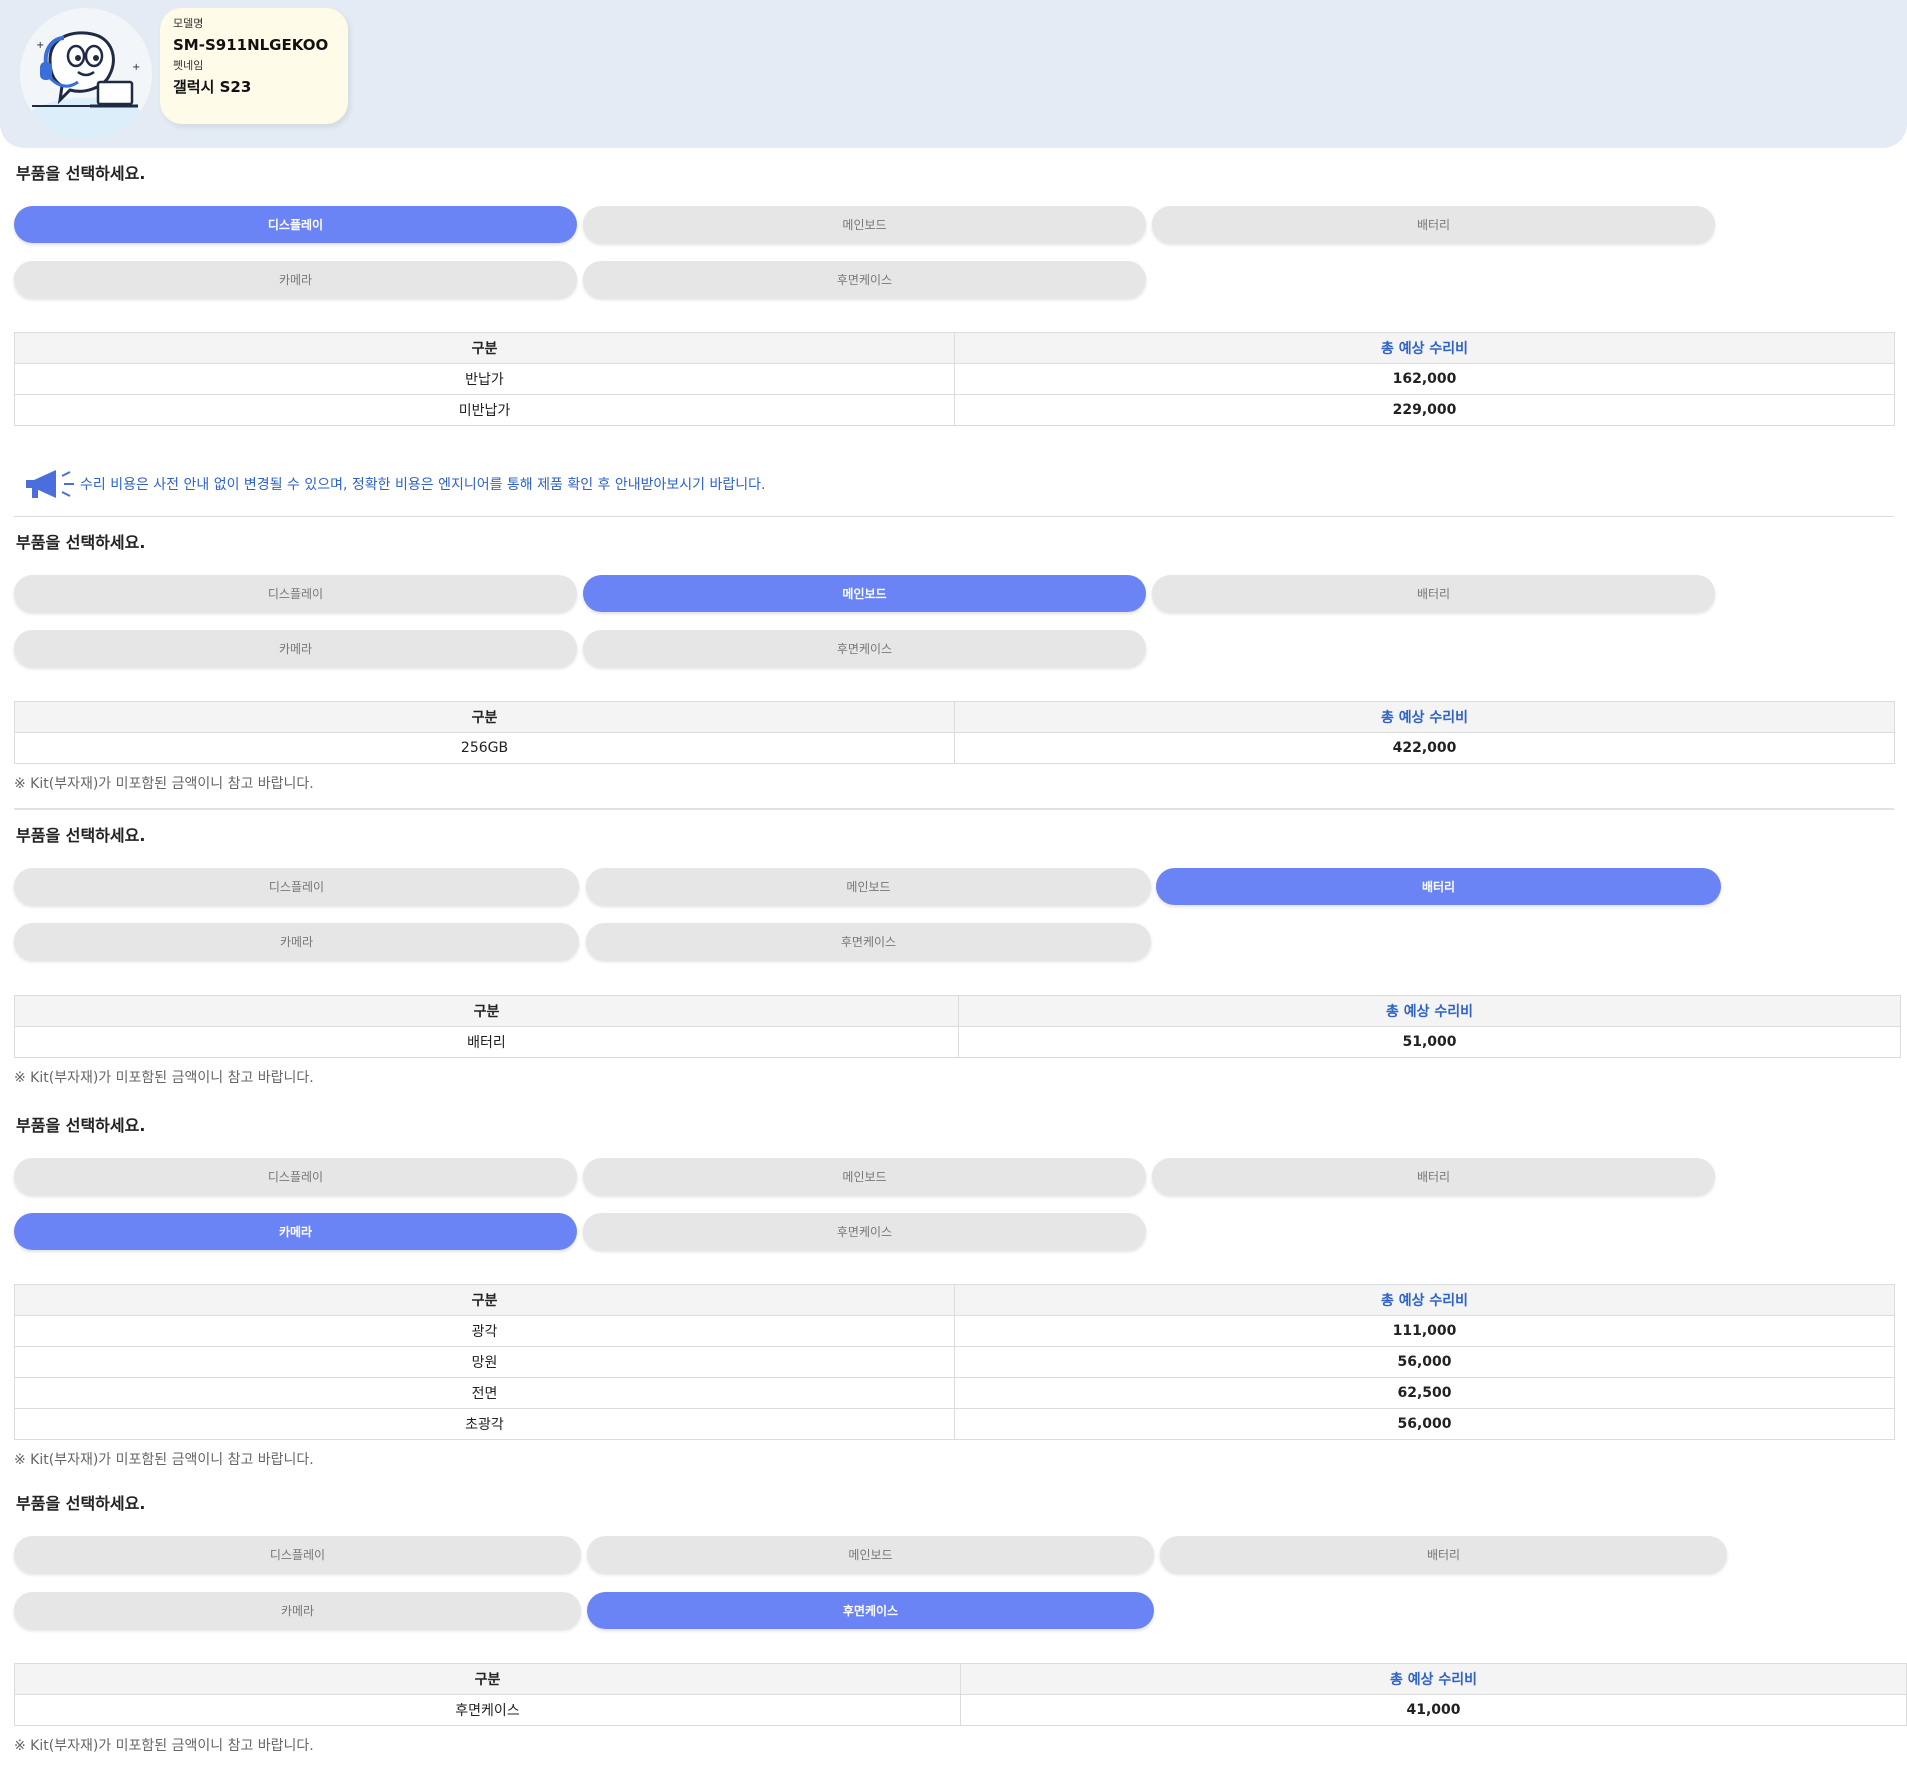 The image size is (1907, 1769). What do you see at coordinates (86, 85) in the screenshot?
I see `mascot-illustration: + +` at bounding box center [86, 85].